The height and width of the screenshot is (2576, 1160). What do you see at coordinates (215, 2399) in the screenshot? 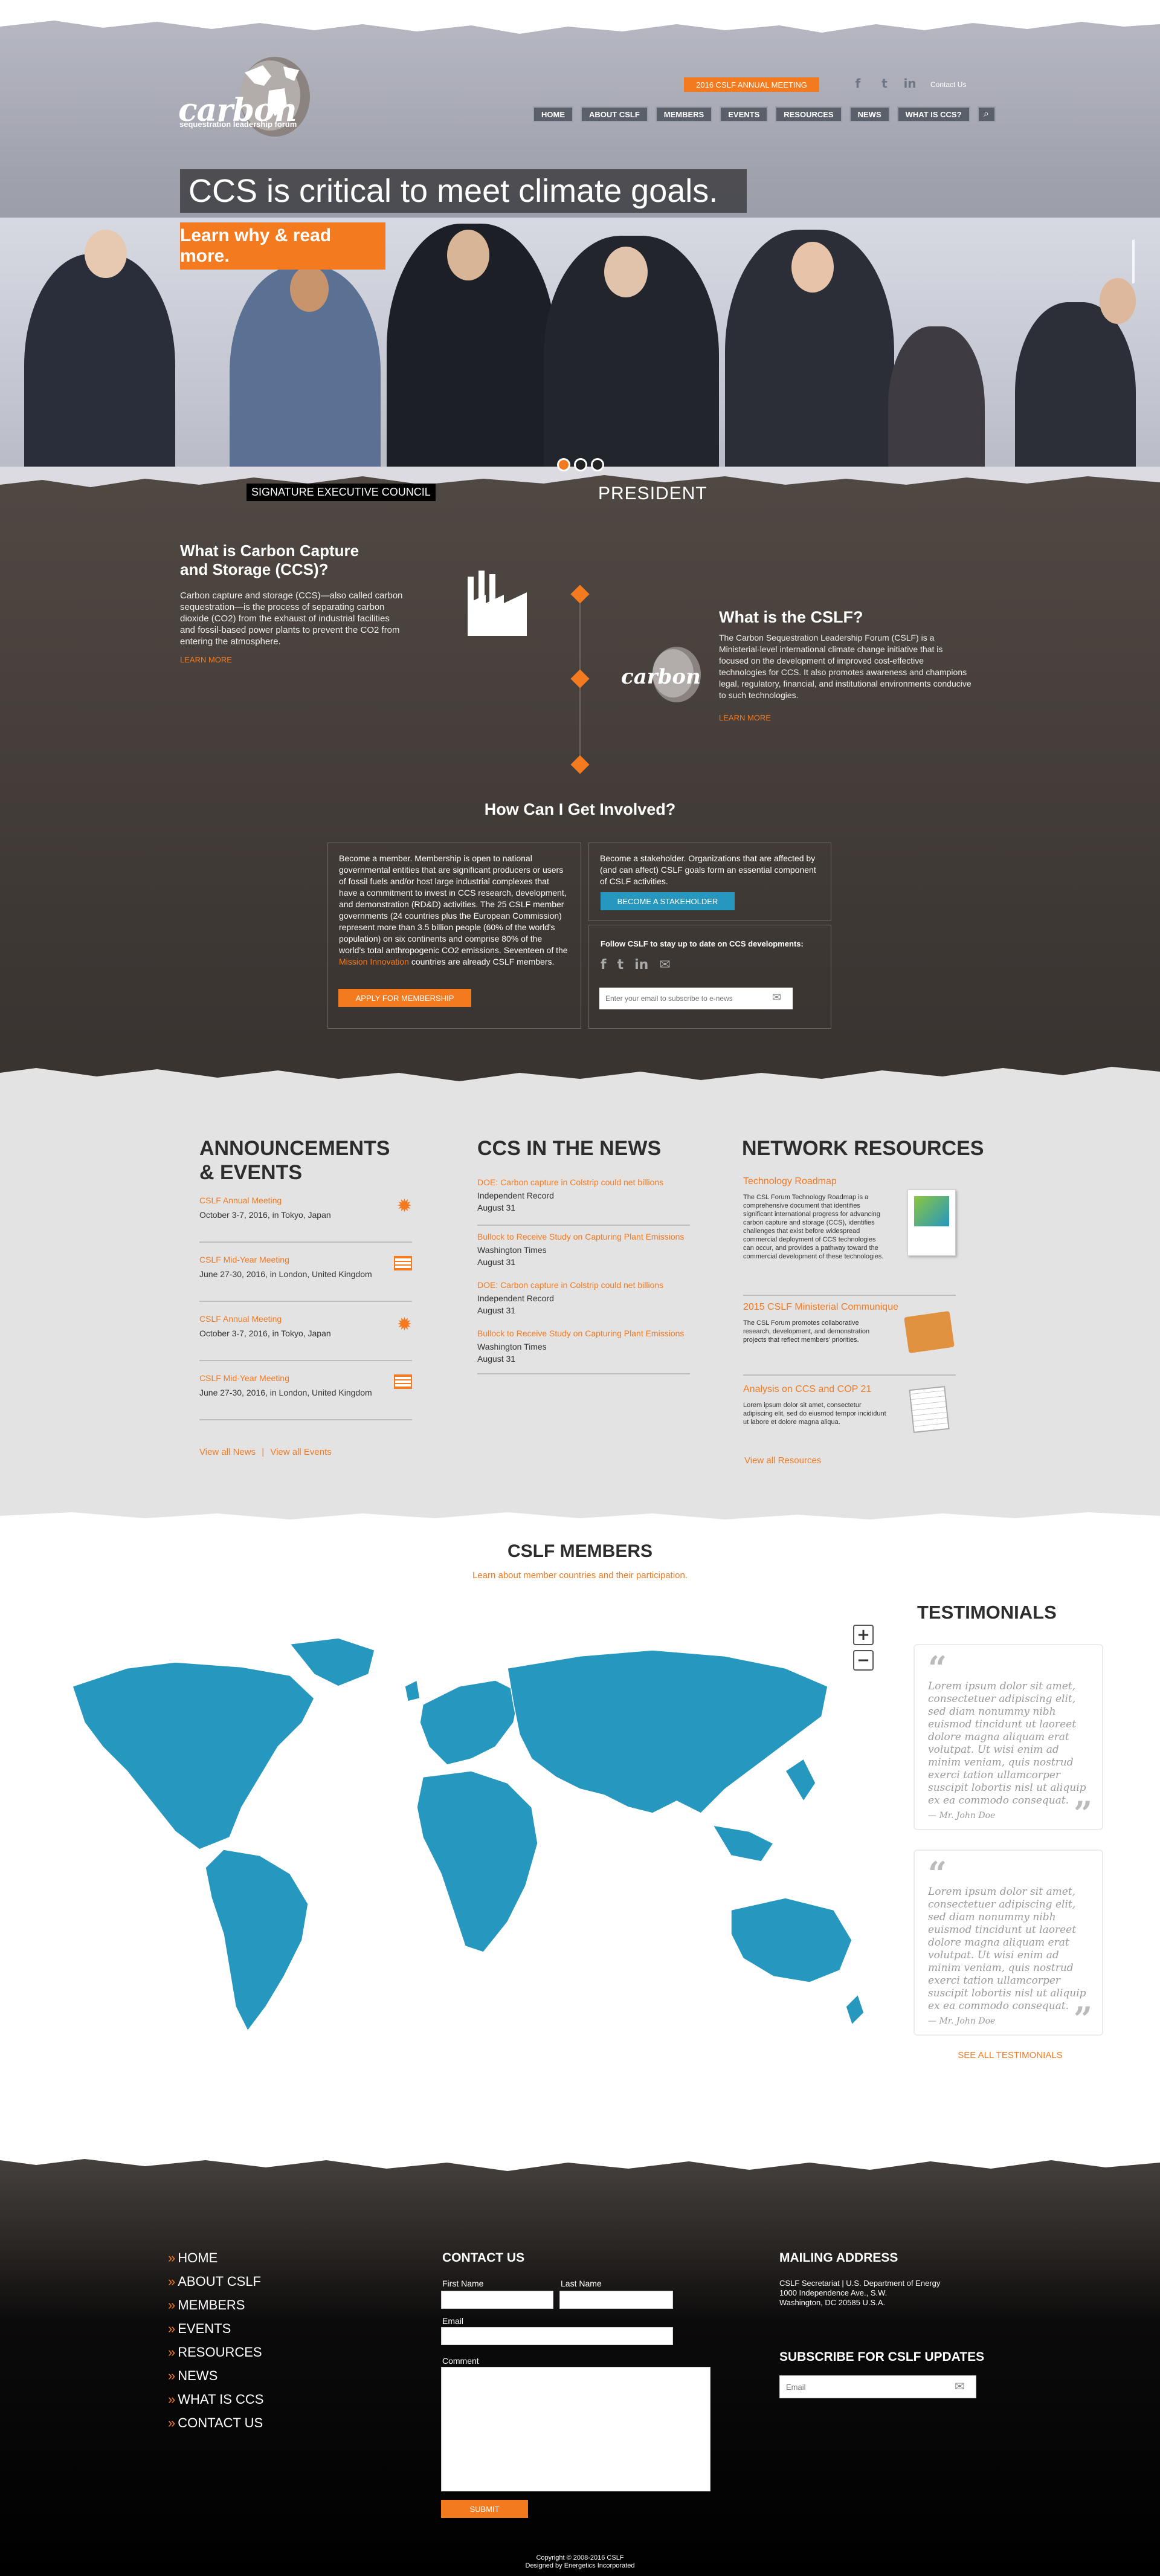
I see `footer-nav-what-is-ccs: » WHAT IS CCS` at bounding box center [215, 2399].